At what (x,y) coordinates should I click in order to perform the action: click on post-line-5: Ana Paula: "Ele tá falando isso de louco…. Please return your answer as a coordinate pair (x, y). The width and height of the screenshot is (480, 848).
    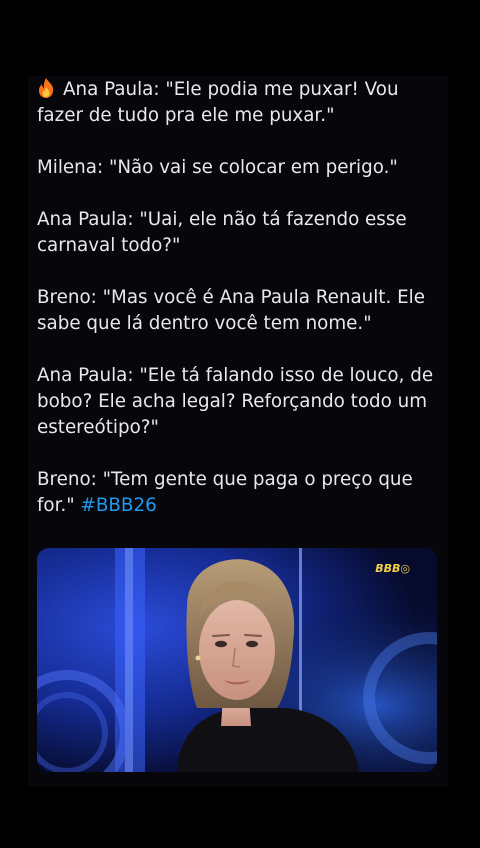
    Looking at the image, I should click on (235, 401).